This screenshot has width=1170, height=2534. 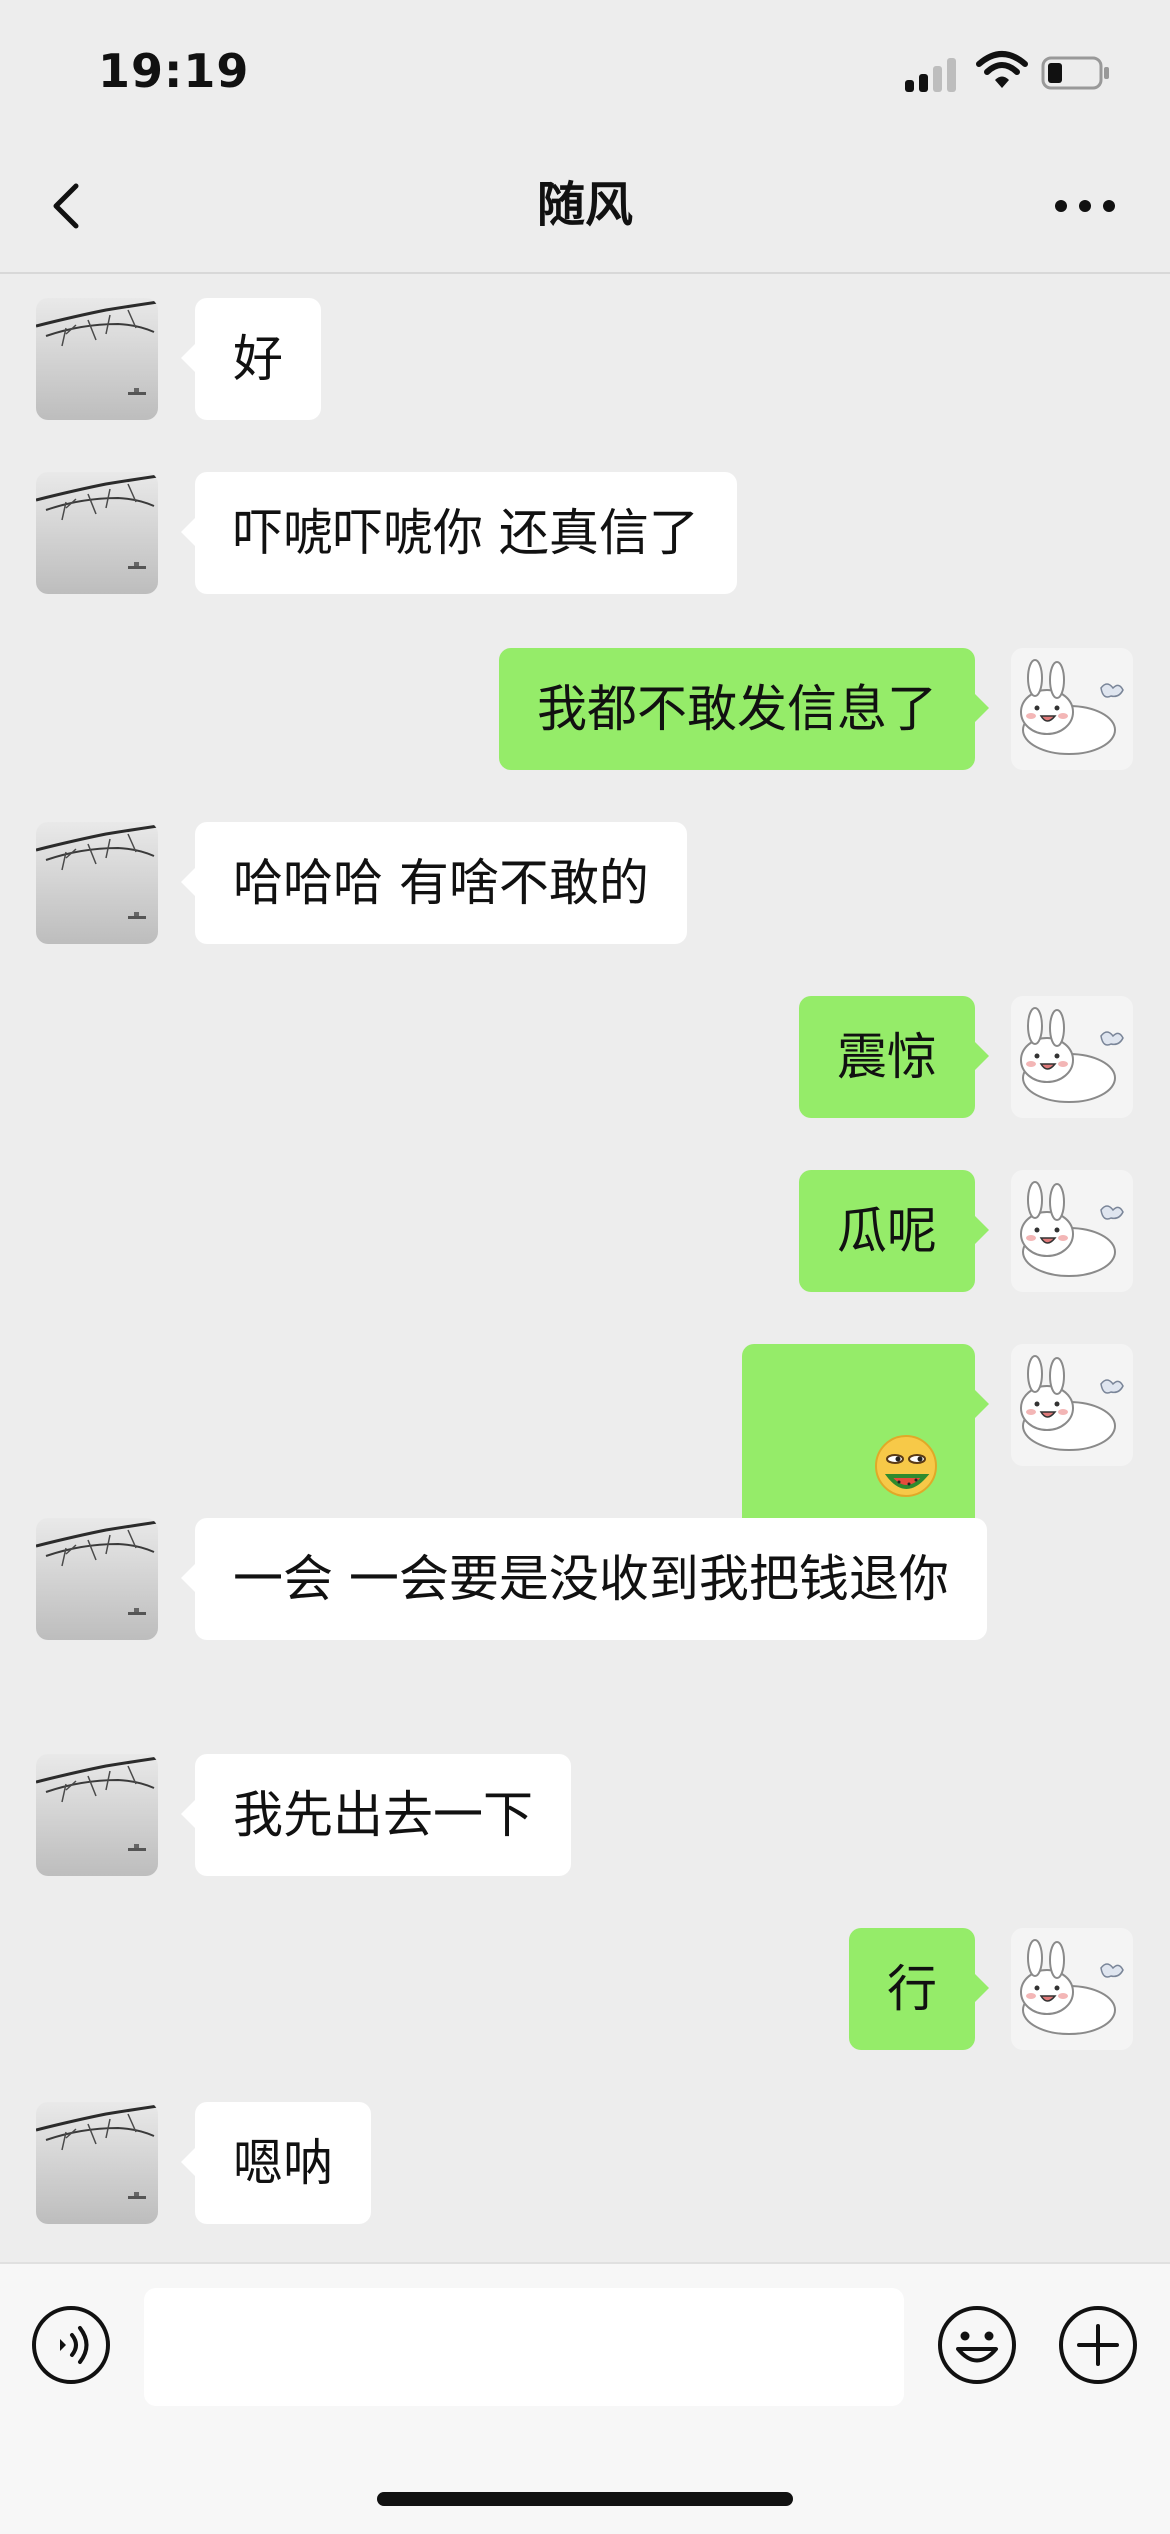 What do you see at coordinates (376, 1815) in the screenshot?
I see `message-bubble: 我先出去一下` at bounding box center [376, 1815].